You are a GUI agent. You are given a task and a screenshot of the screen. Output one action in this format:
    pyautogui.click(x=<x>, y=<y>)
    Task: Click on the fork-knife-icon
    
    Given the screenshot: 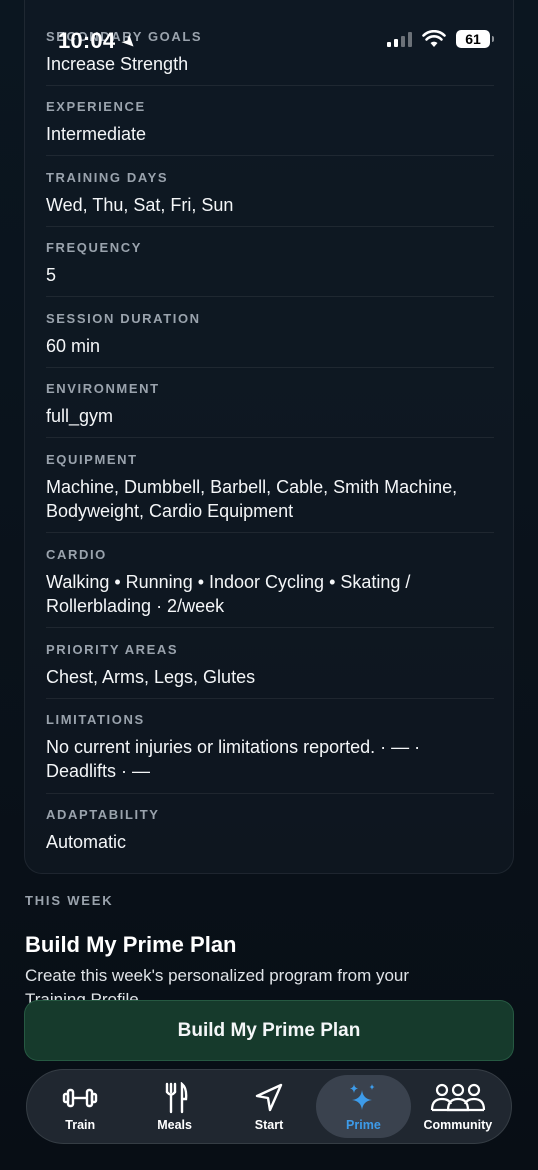 What is the action you would take?
    pyautogui.click(x=176, y=1097)
    